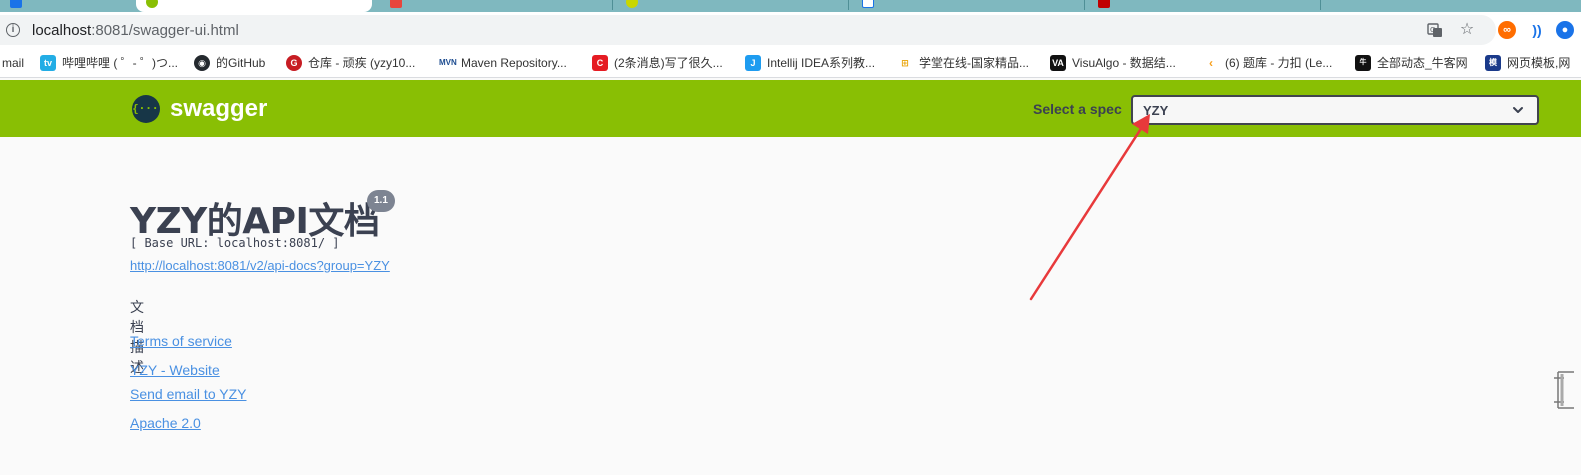  What do you see at coordinates (381, 201) in the screenshot?
I see `version-badge: 1.1` at bounding box center [381, 201].